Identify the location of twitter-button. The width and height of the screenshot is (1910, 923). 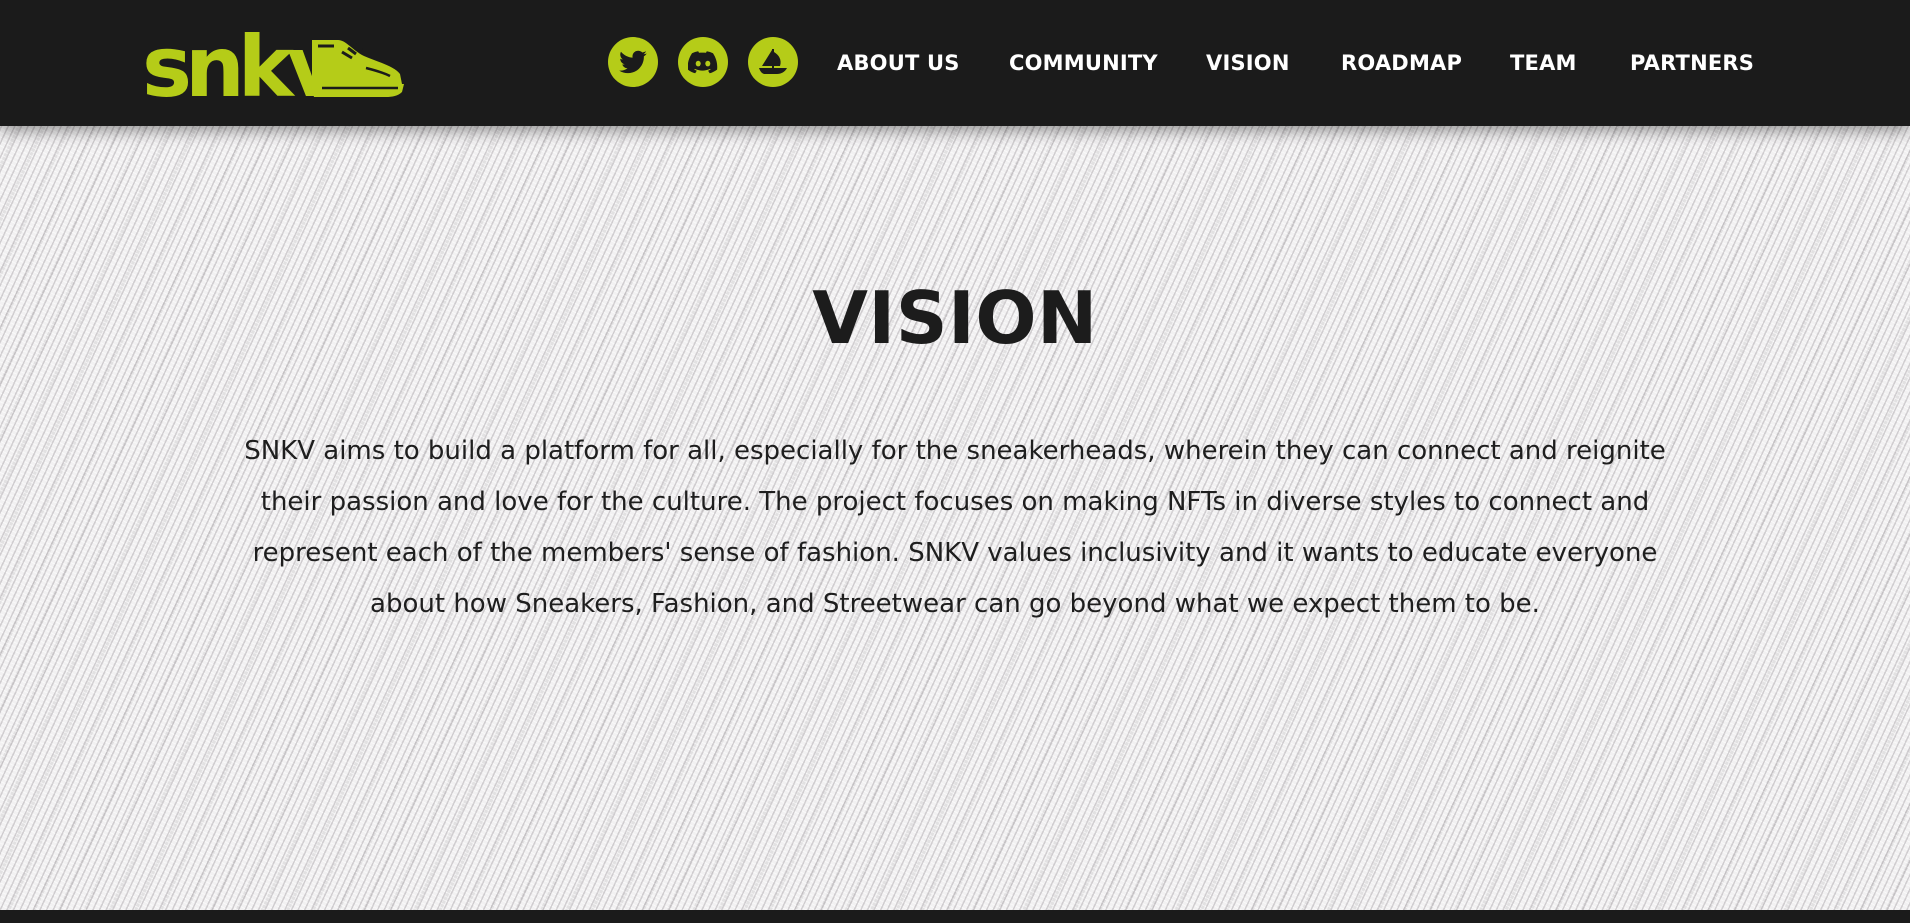
(633, 62).